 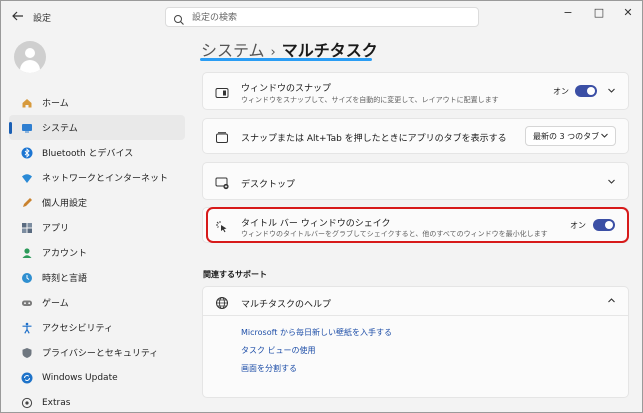 I want to click on sidebar-item-bluetooth: Bluetooth とデバイス, so click(x=97, y=152).